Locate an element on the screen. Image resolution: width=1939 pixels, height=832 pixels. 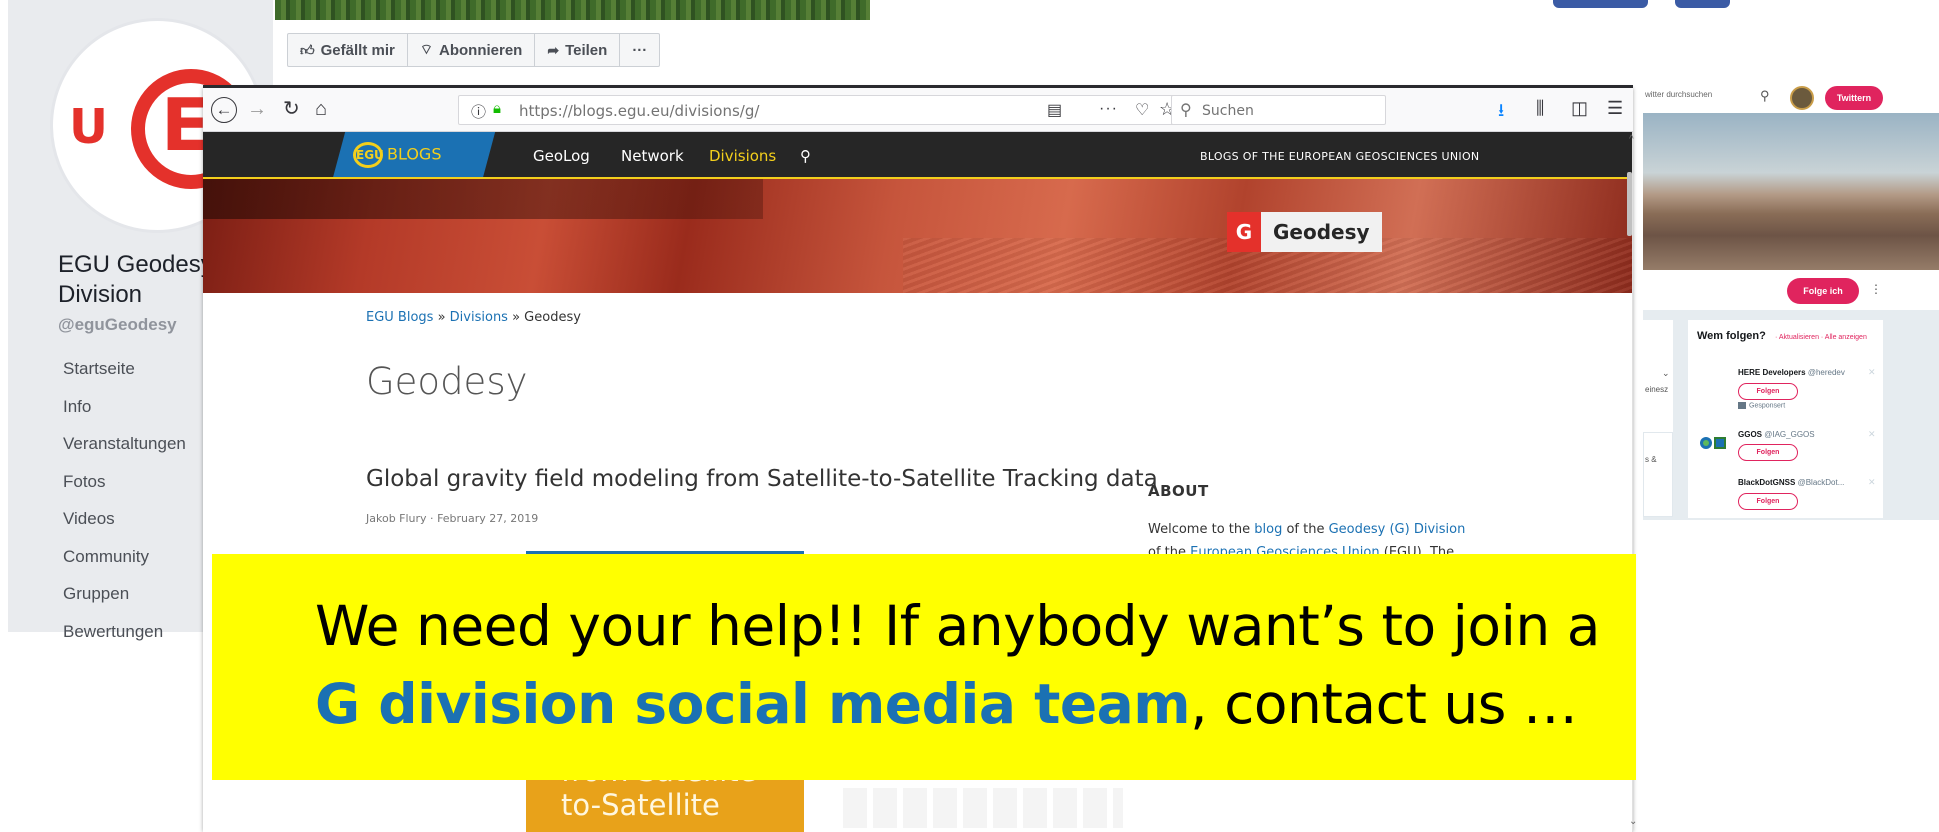
scroll-up-icon: ^ is located at coordinates (1631, 139).